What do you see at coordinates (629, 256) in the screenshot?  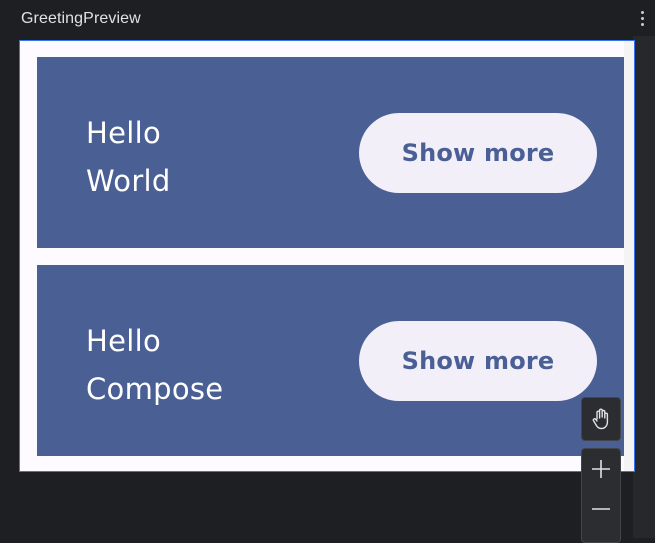 I see `preview-scrollbar` at bounding box center [629, 256].